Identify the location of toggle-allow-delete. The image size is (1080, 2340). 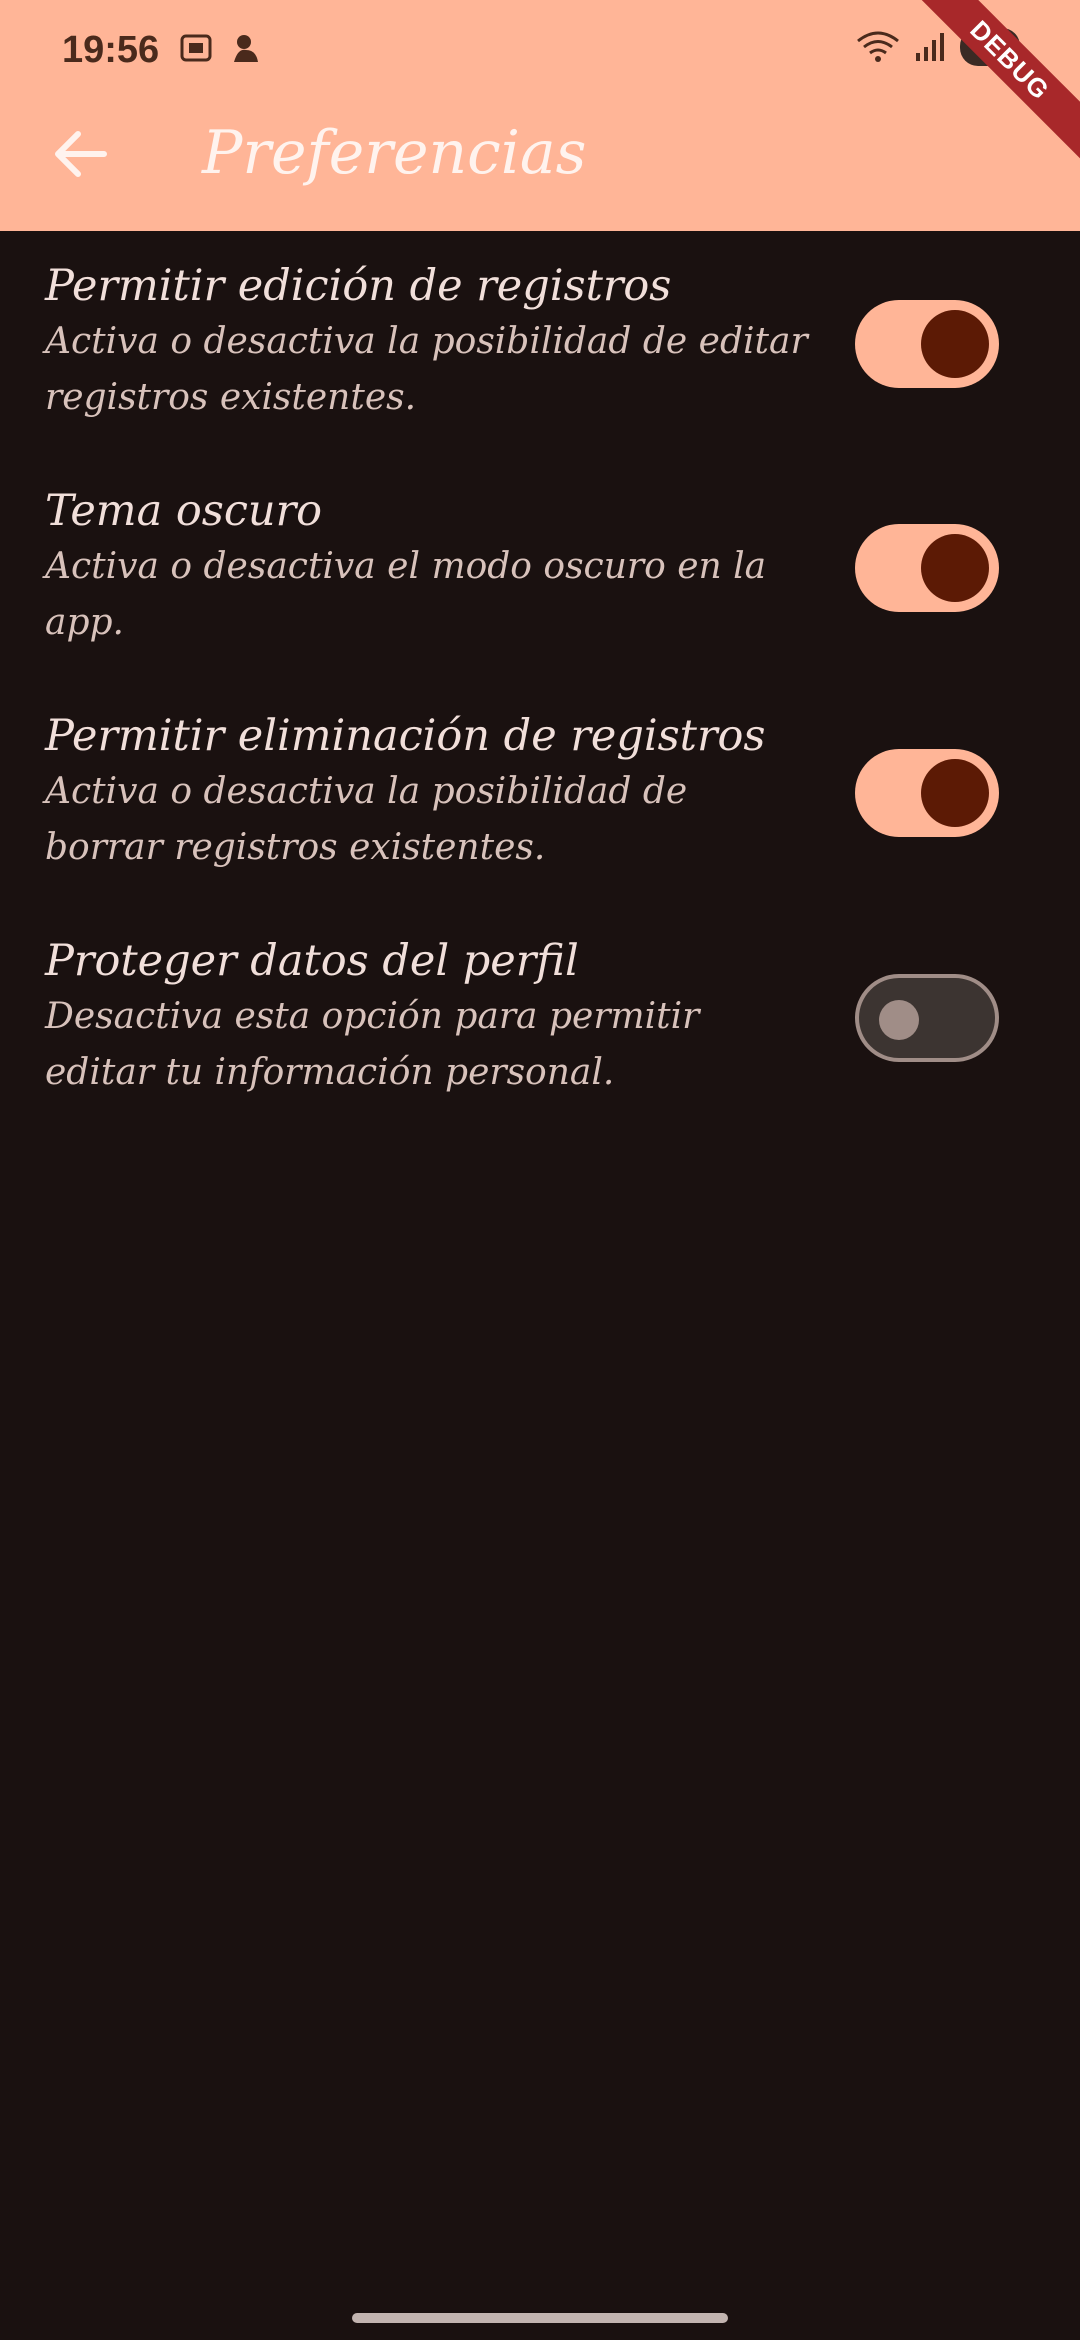
(927, 793).